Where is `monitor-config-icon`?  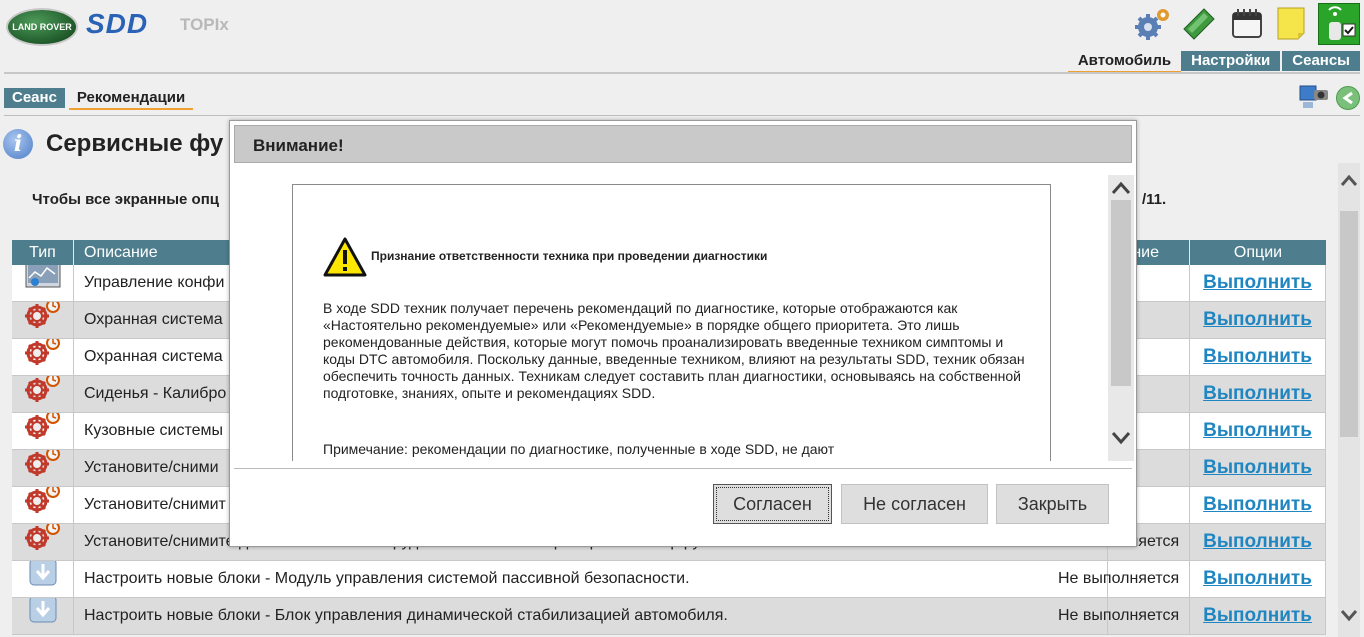 monitor-config-icon is located at coordinates (43, 283).